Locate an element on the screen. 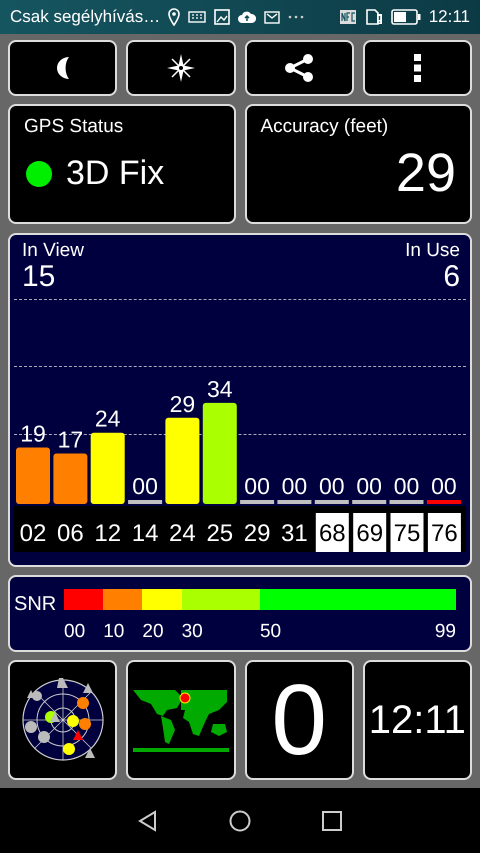 This screenshot has height=853, width=480. card-title: GPS Status is located at coordinates (74, 127).